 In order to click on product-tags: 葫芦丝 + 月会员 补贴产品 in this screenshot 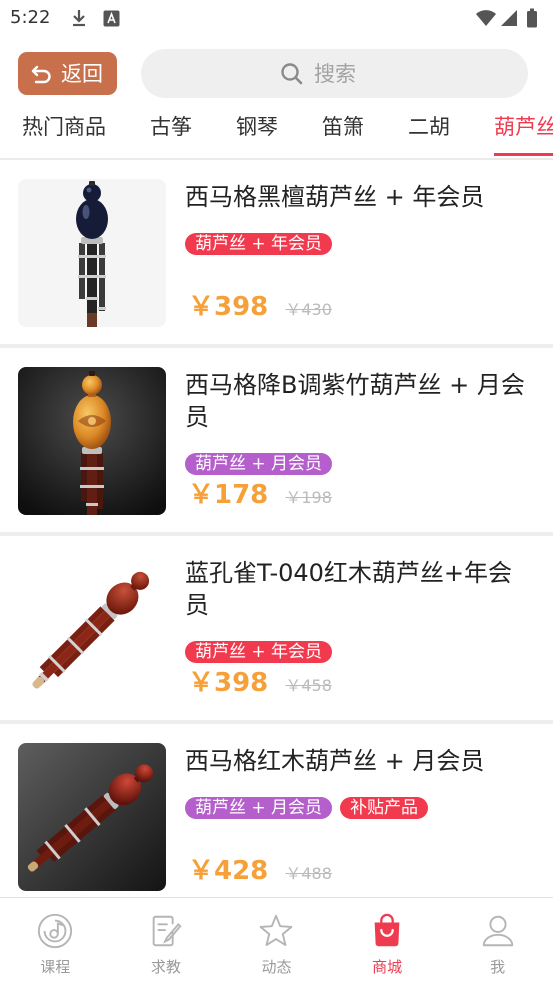, I will do `click(360, 808)`.